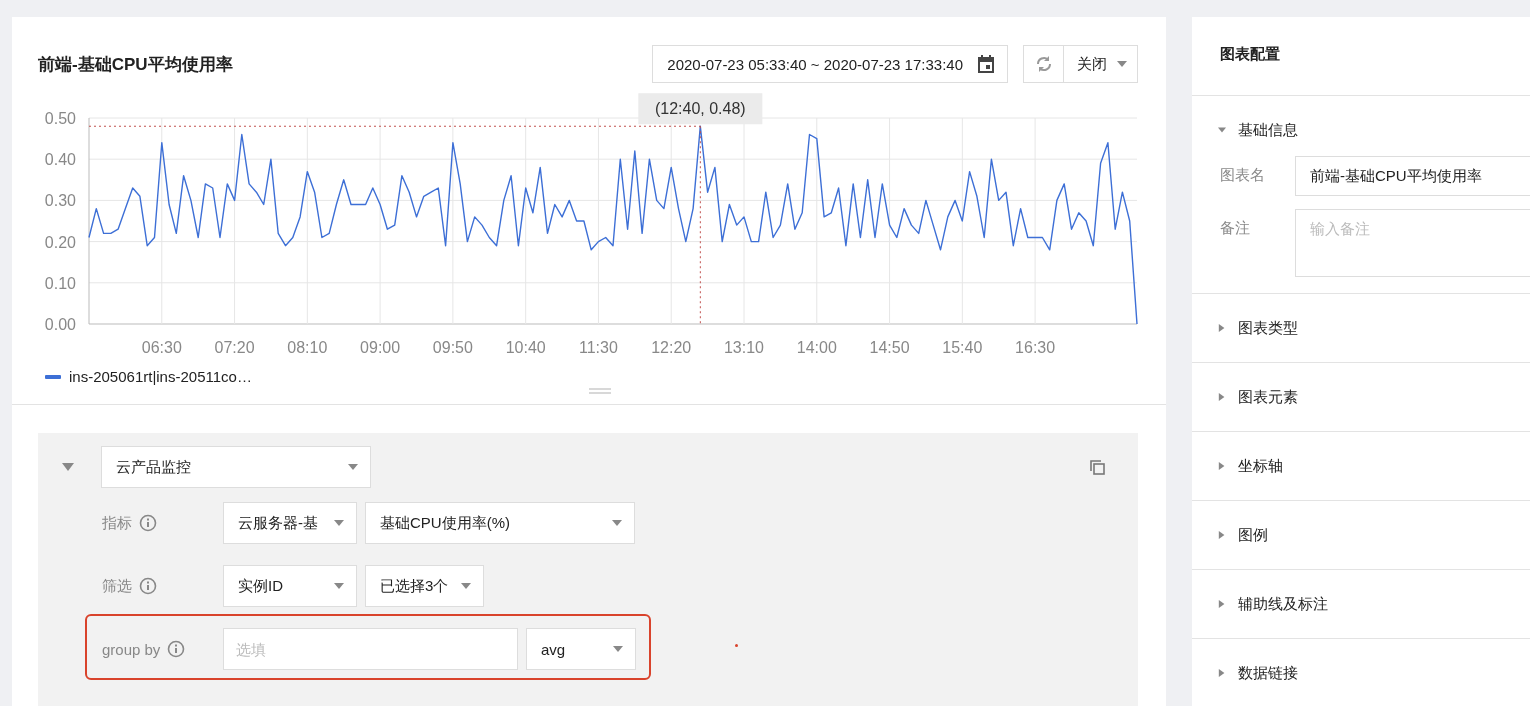 This screenshot has width=1530, height=706. I want to click on dropdown-select: 云服务器-基, so click(290, 523).